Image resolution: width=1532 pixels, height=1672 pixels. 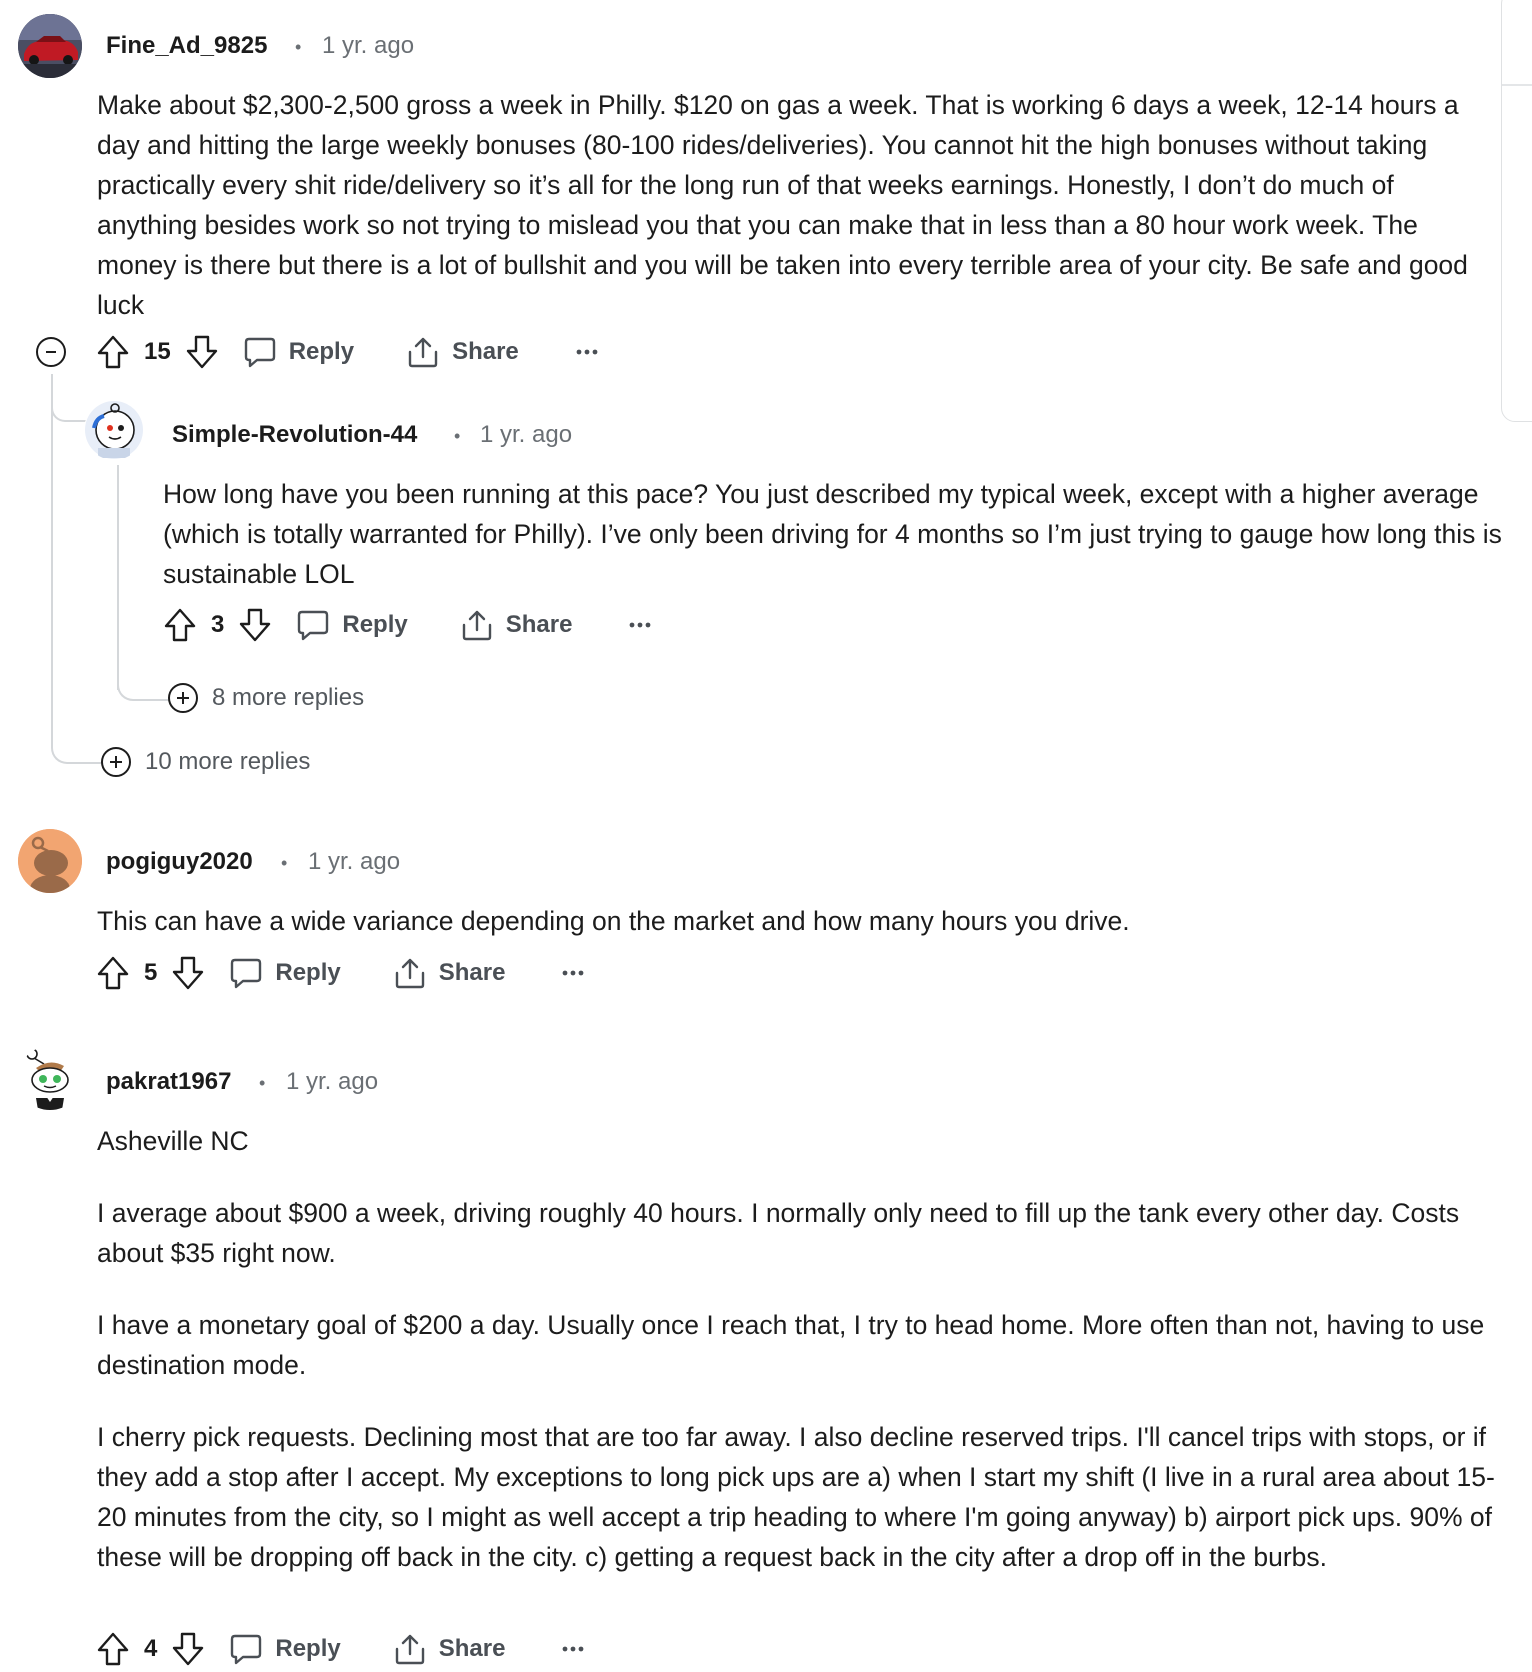 What do you see at coordinates (157, 351) in the screenshot?
I see `vote-count: 15` at bounding box center [157, 351].